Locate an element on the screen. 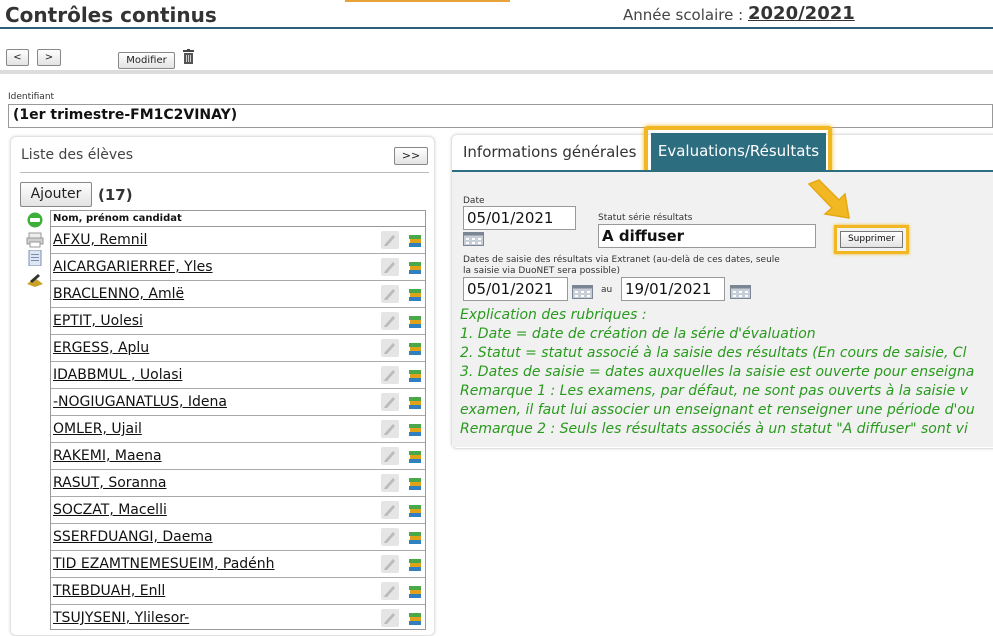  arrow-icon is located at coordinates (828, 199).